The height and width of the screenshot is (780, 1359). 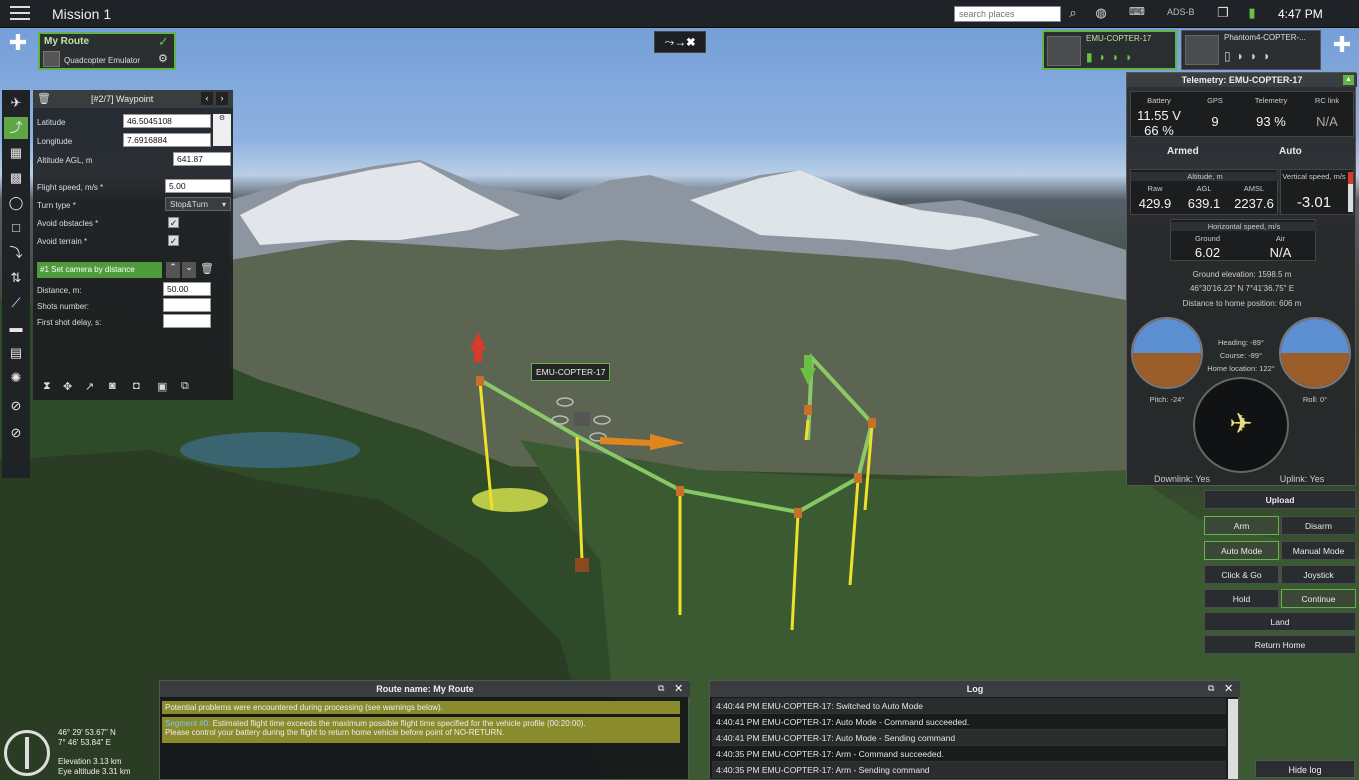 I want to click on continue-button: Continue, so click(x=1318, y=598).